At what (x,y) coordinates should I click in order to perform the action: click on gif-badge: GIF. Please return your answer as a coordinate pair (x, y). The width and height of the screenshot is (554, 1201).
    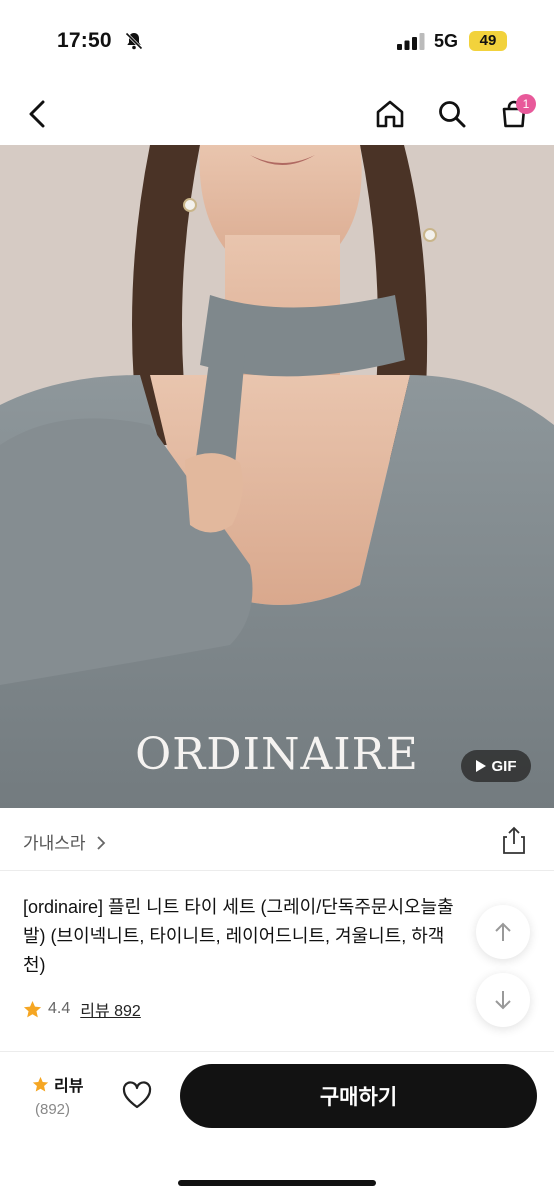
    Looking at the image, I should click on (496, 766).